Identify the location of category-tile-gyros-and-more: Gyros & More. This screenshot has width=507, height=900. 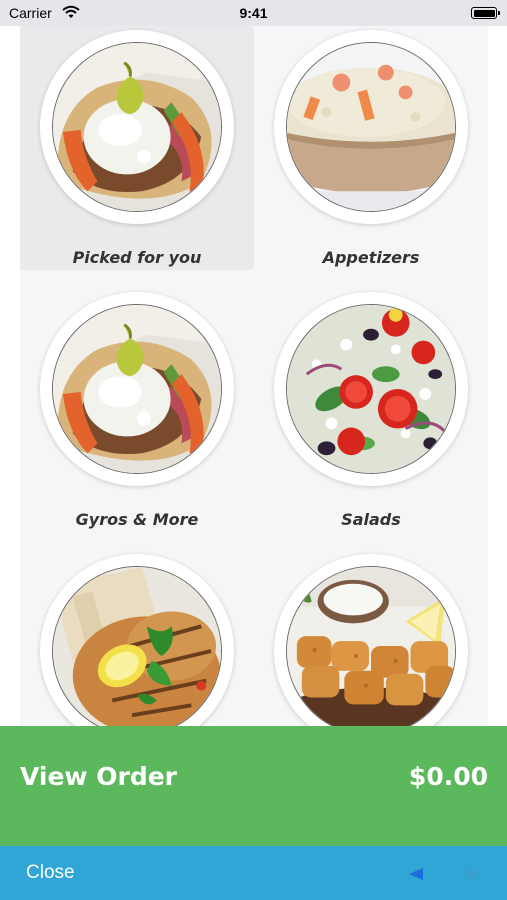
(137, 410).